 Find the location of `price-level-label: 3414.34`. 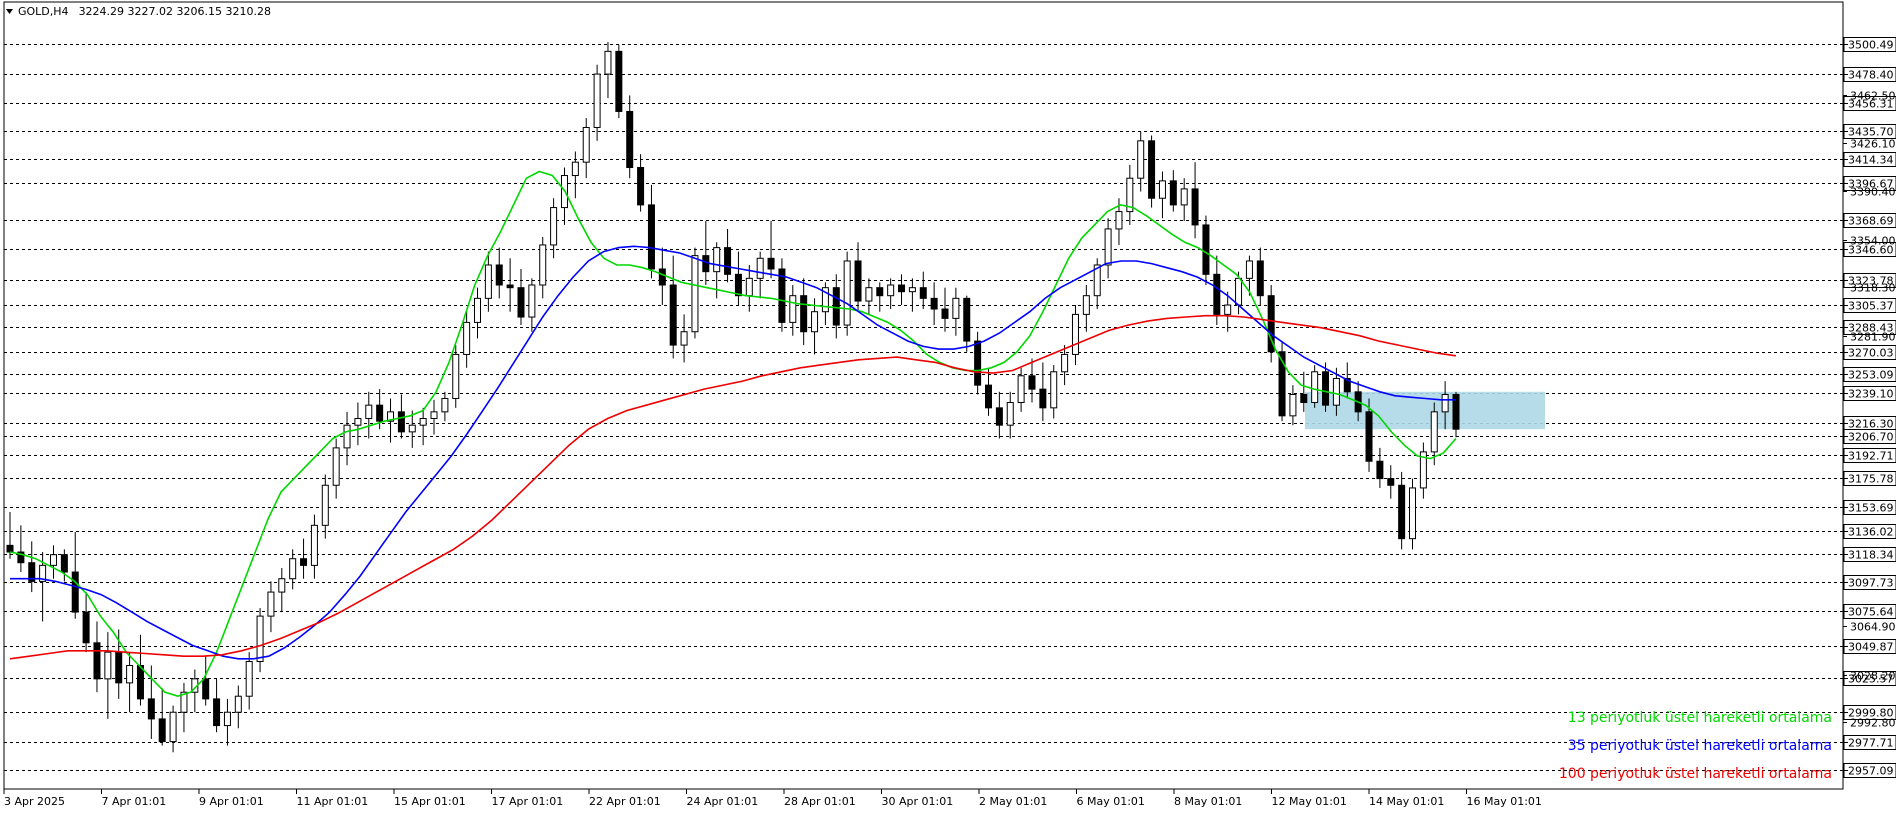

price-level-label: 3414.34 is located at coordinates (1871, 160).